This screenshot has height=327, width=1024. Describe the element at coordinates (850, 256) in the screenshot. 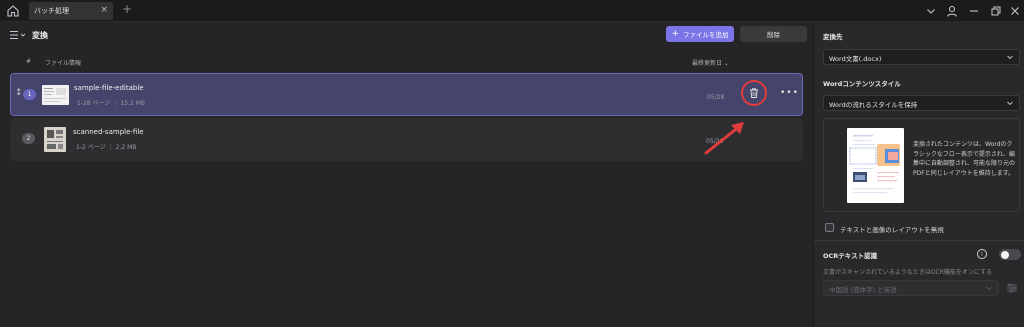

I see `ocr-label: OCRテキスト認識` at that location.